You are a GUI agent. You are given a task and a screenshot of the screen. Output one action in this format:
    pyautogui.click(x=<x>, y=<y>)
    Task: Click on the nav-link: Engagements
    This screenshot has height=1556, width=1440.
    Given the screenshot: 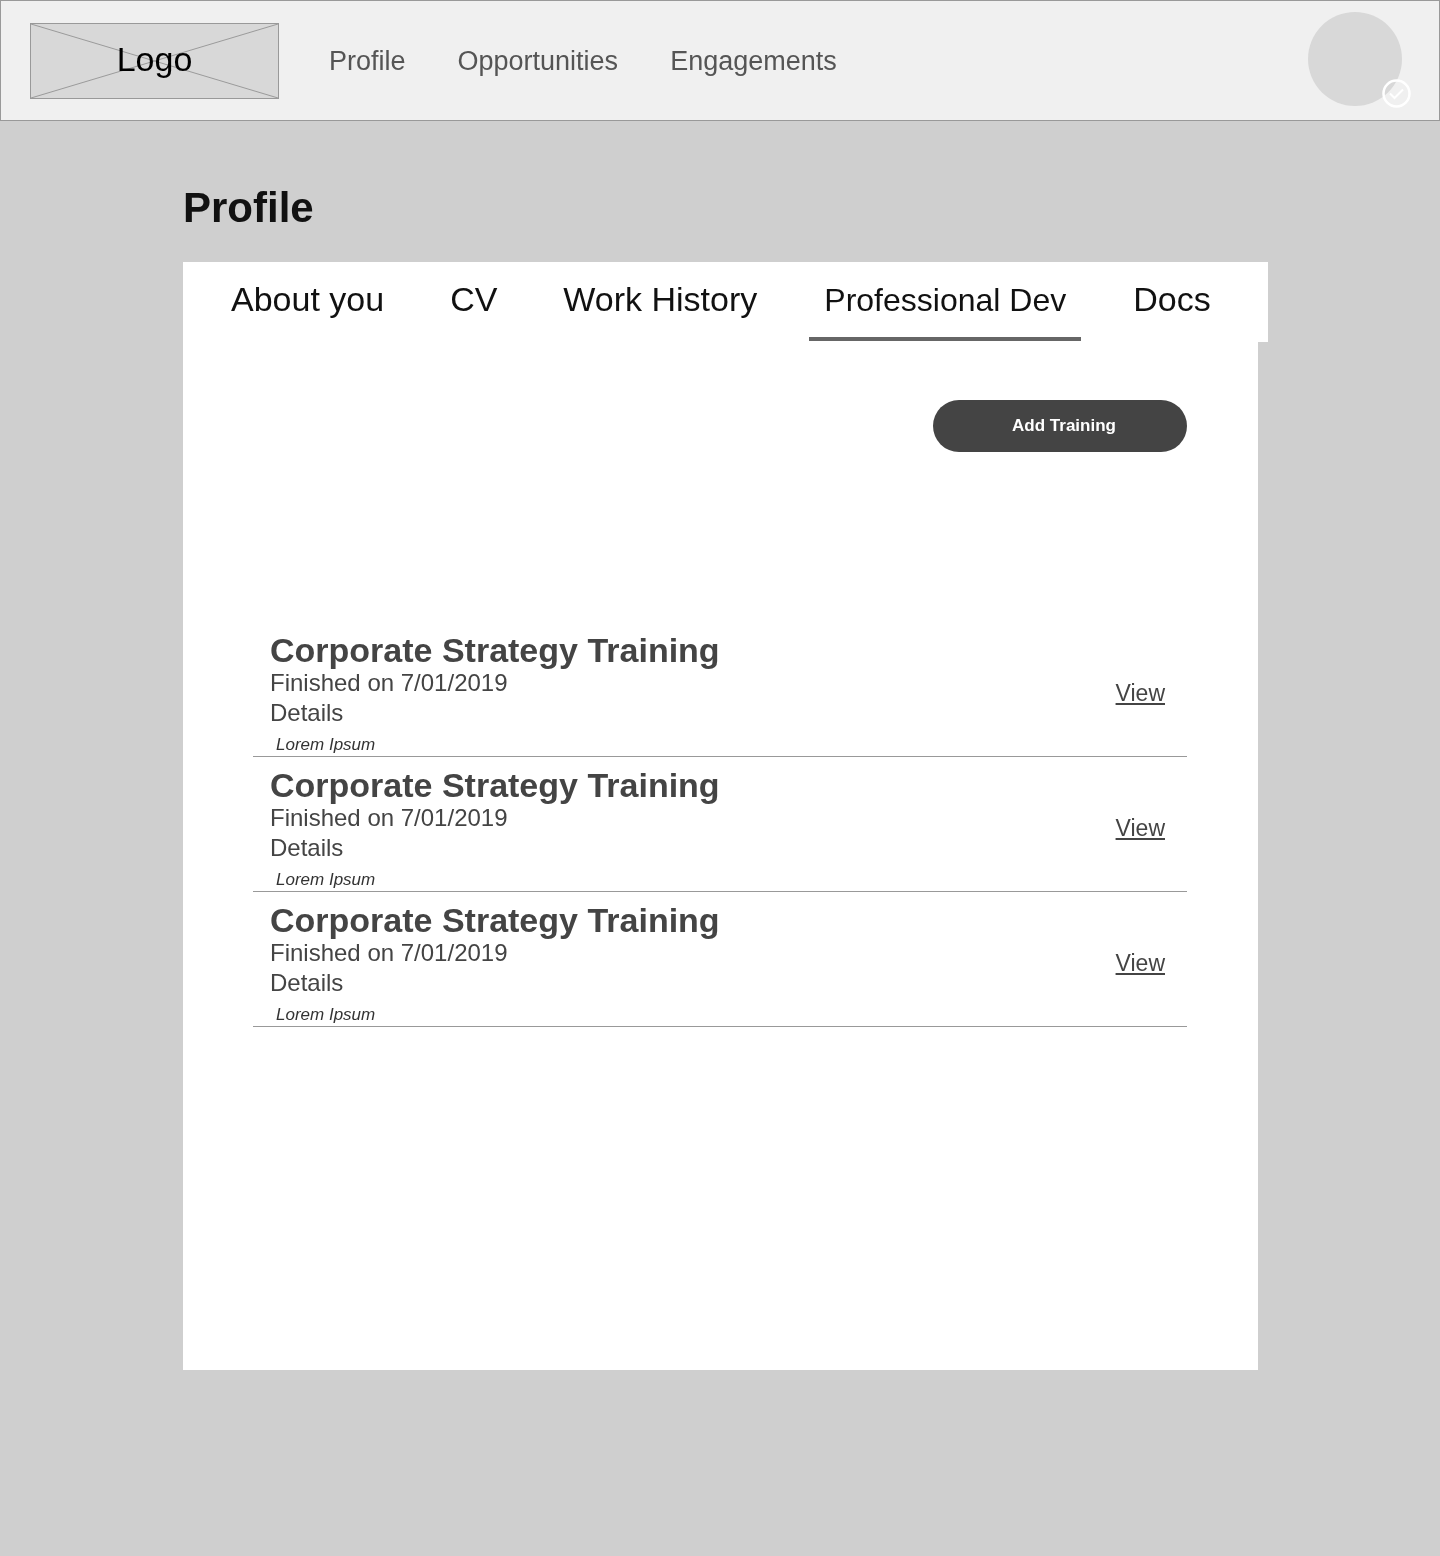 What is the action you would take?
    pyautogui.click(x=753, y=60)
    